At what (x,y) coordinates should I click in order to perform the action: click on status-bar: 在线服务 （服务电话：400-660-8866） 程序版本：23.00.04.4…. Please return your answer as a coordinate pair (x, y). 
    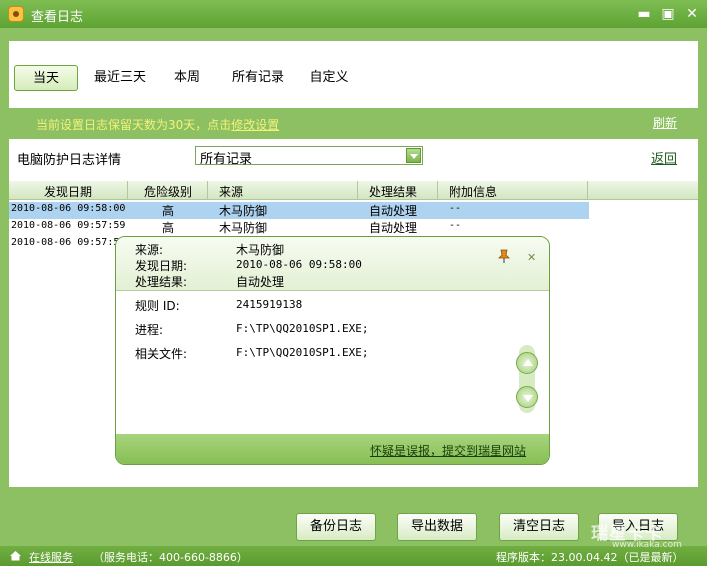
    Looking at the image, I should click on (353, 556).